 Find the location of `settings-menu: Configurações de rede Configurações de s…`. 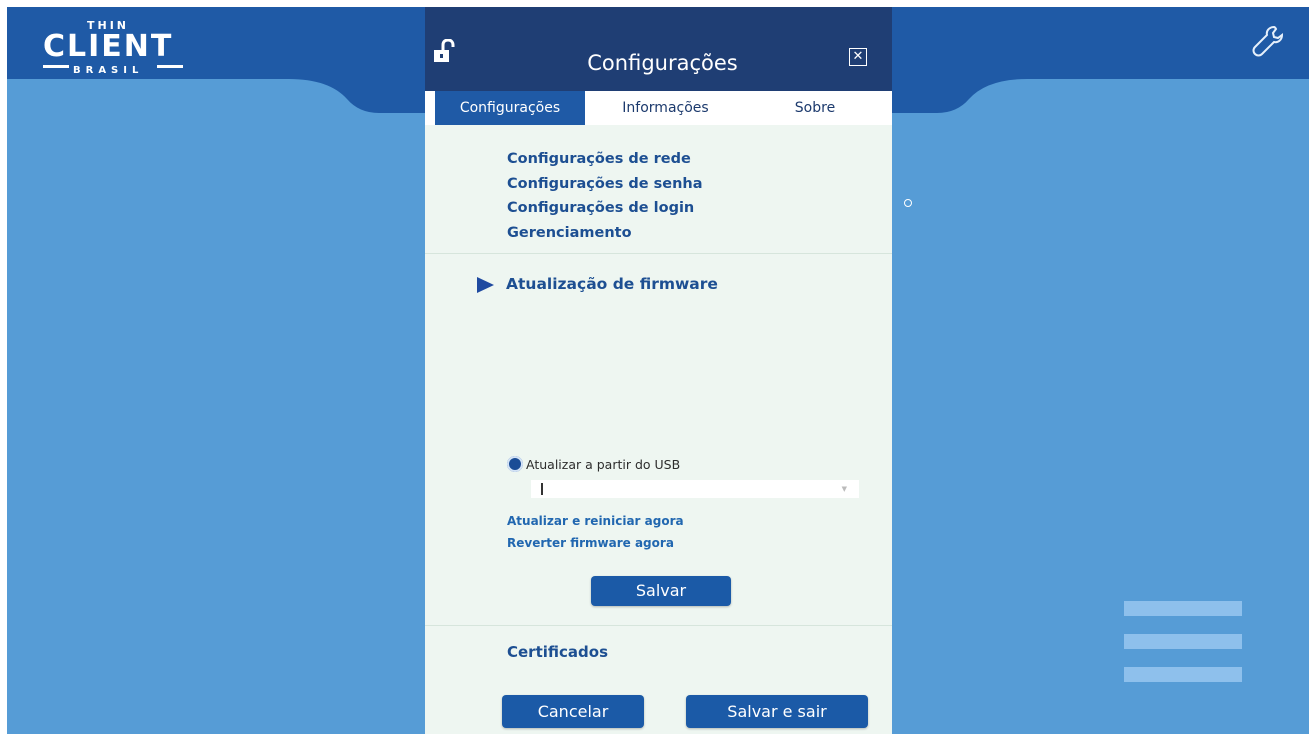

settings-menu: Configurações de rede Configurações de s… is located at coordinates (605, 196).